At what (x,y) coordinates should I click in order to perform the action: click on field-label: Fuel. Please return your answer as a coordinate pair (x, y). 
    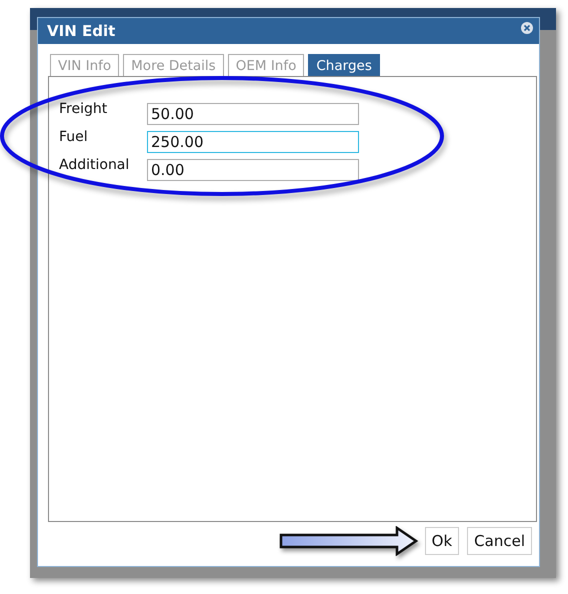
    Looking at the image, I should click on (74, 137).